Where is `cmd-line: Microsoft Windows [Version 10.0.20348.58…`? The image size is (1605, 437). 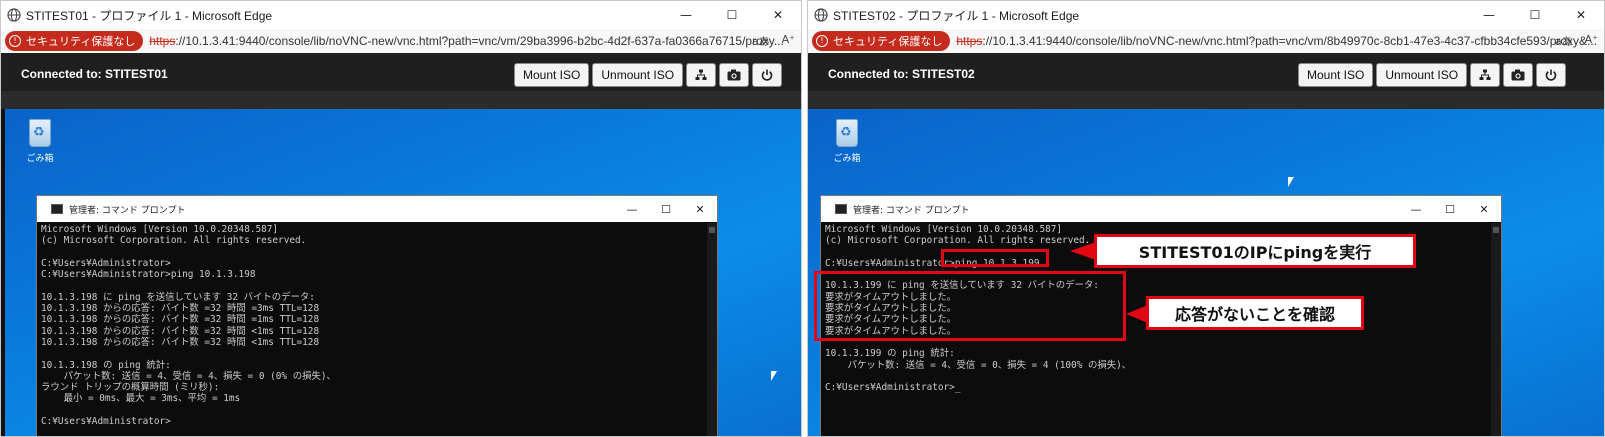 cmd-line: Microsoft Windows [Version 10.0.20348.58… is located at coordinates (160, 229).